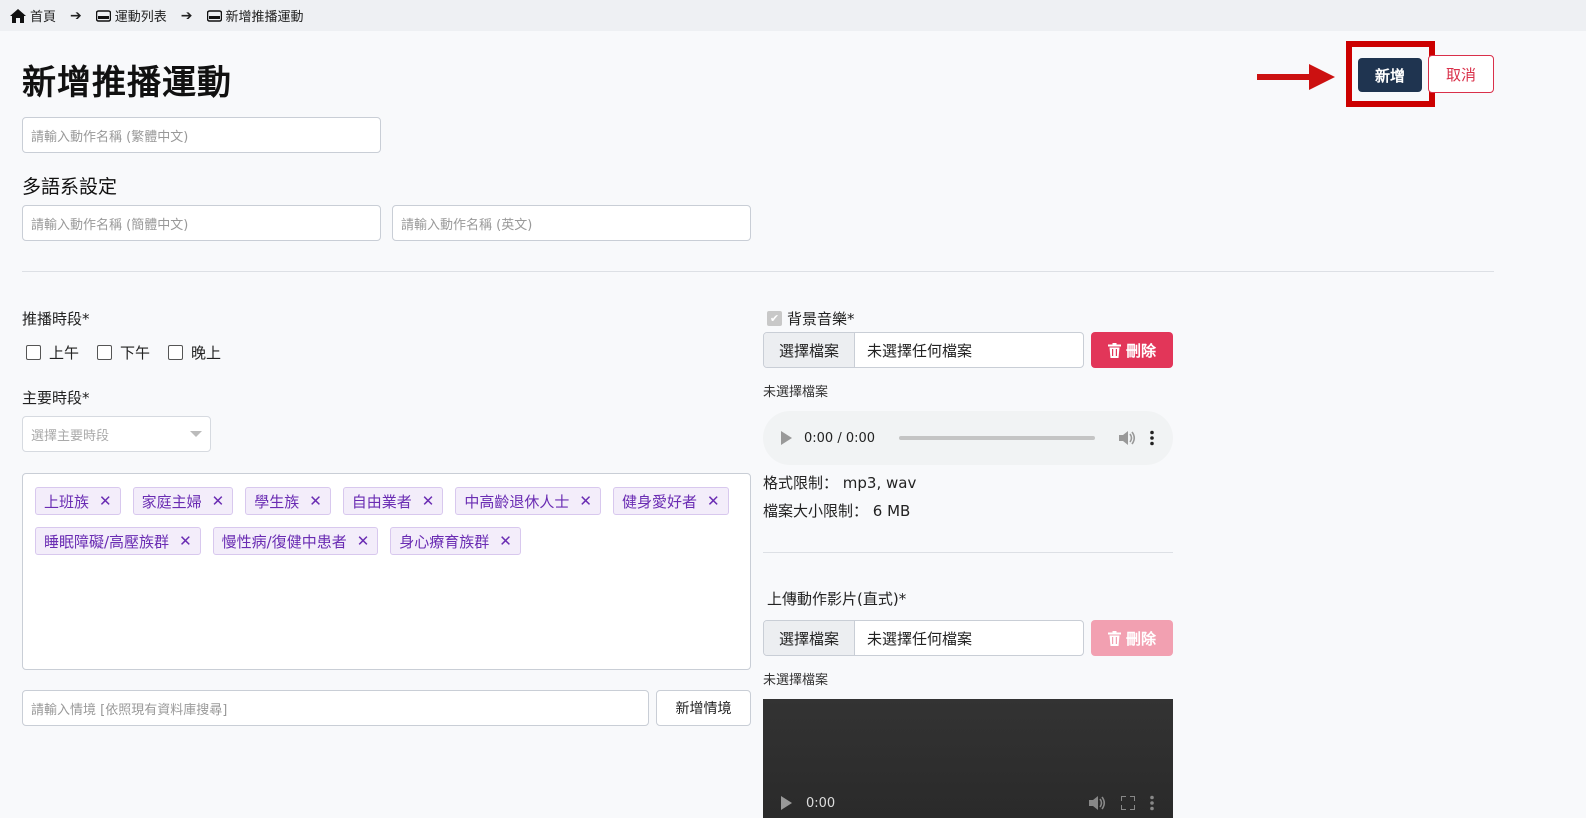 The height and width of the screenshot is (818, 1586). Describe the element at coordinates (171, 501) in the screenshot. I see `tag-label: 家庭主婦` at that location.